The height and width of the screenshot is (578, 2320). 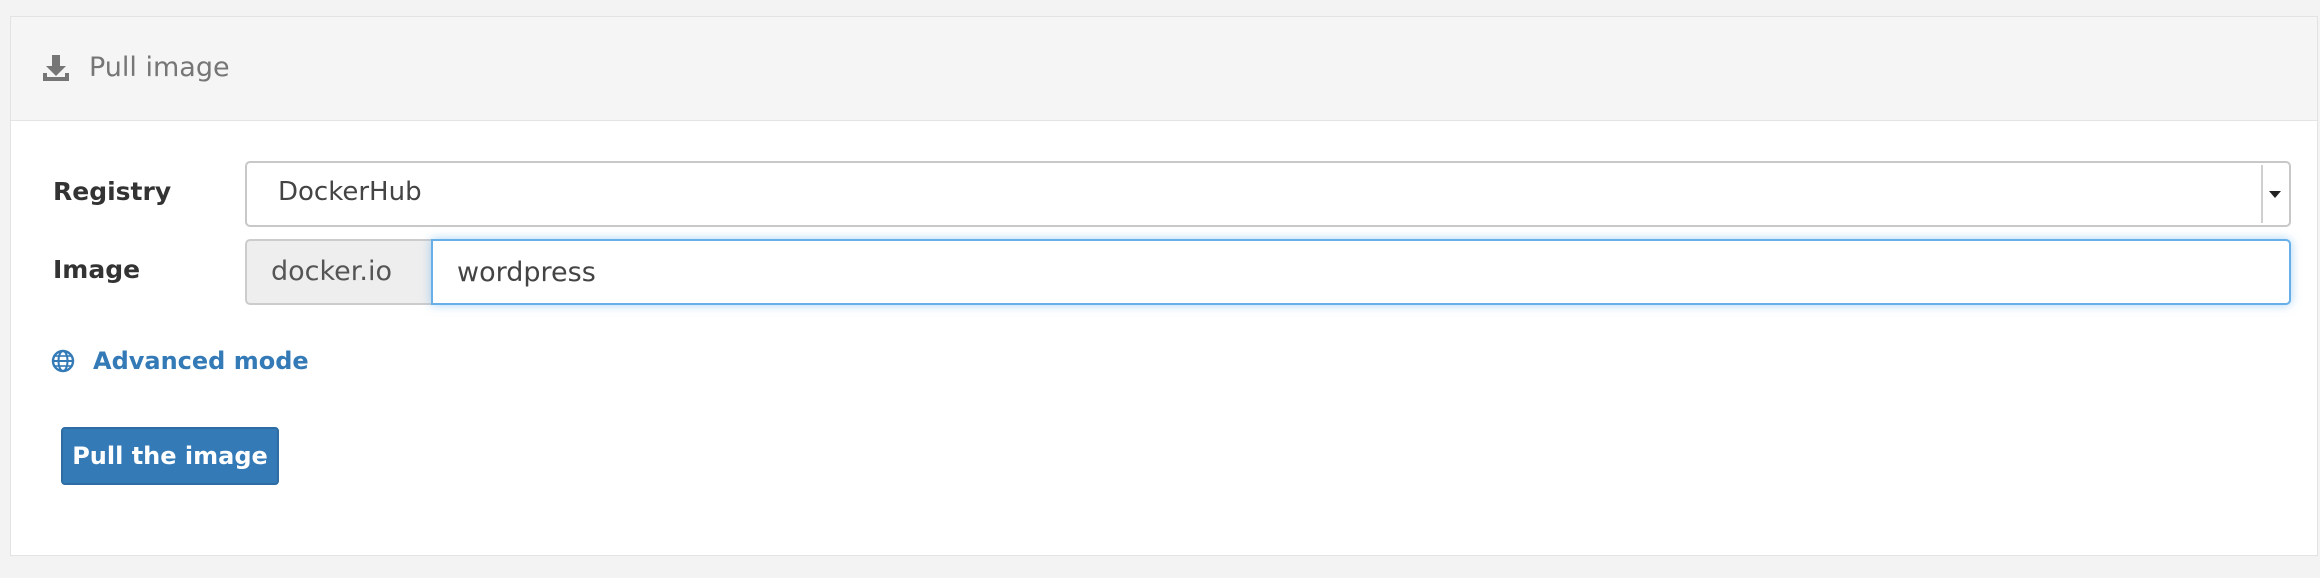 I want to click on registry-prefix: docker.io, so click(x=332, y=271).